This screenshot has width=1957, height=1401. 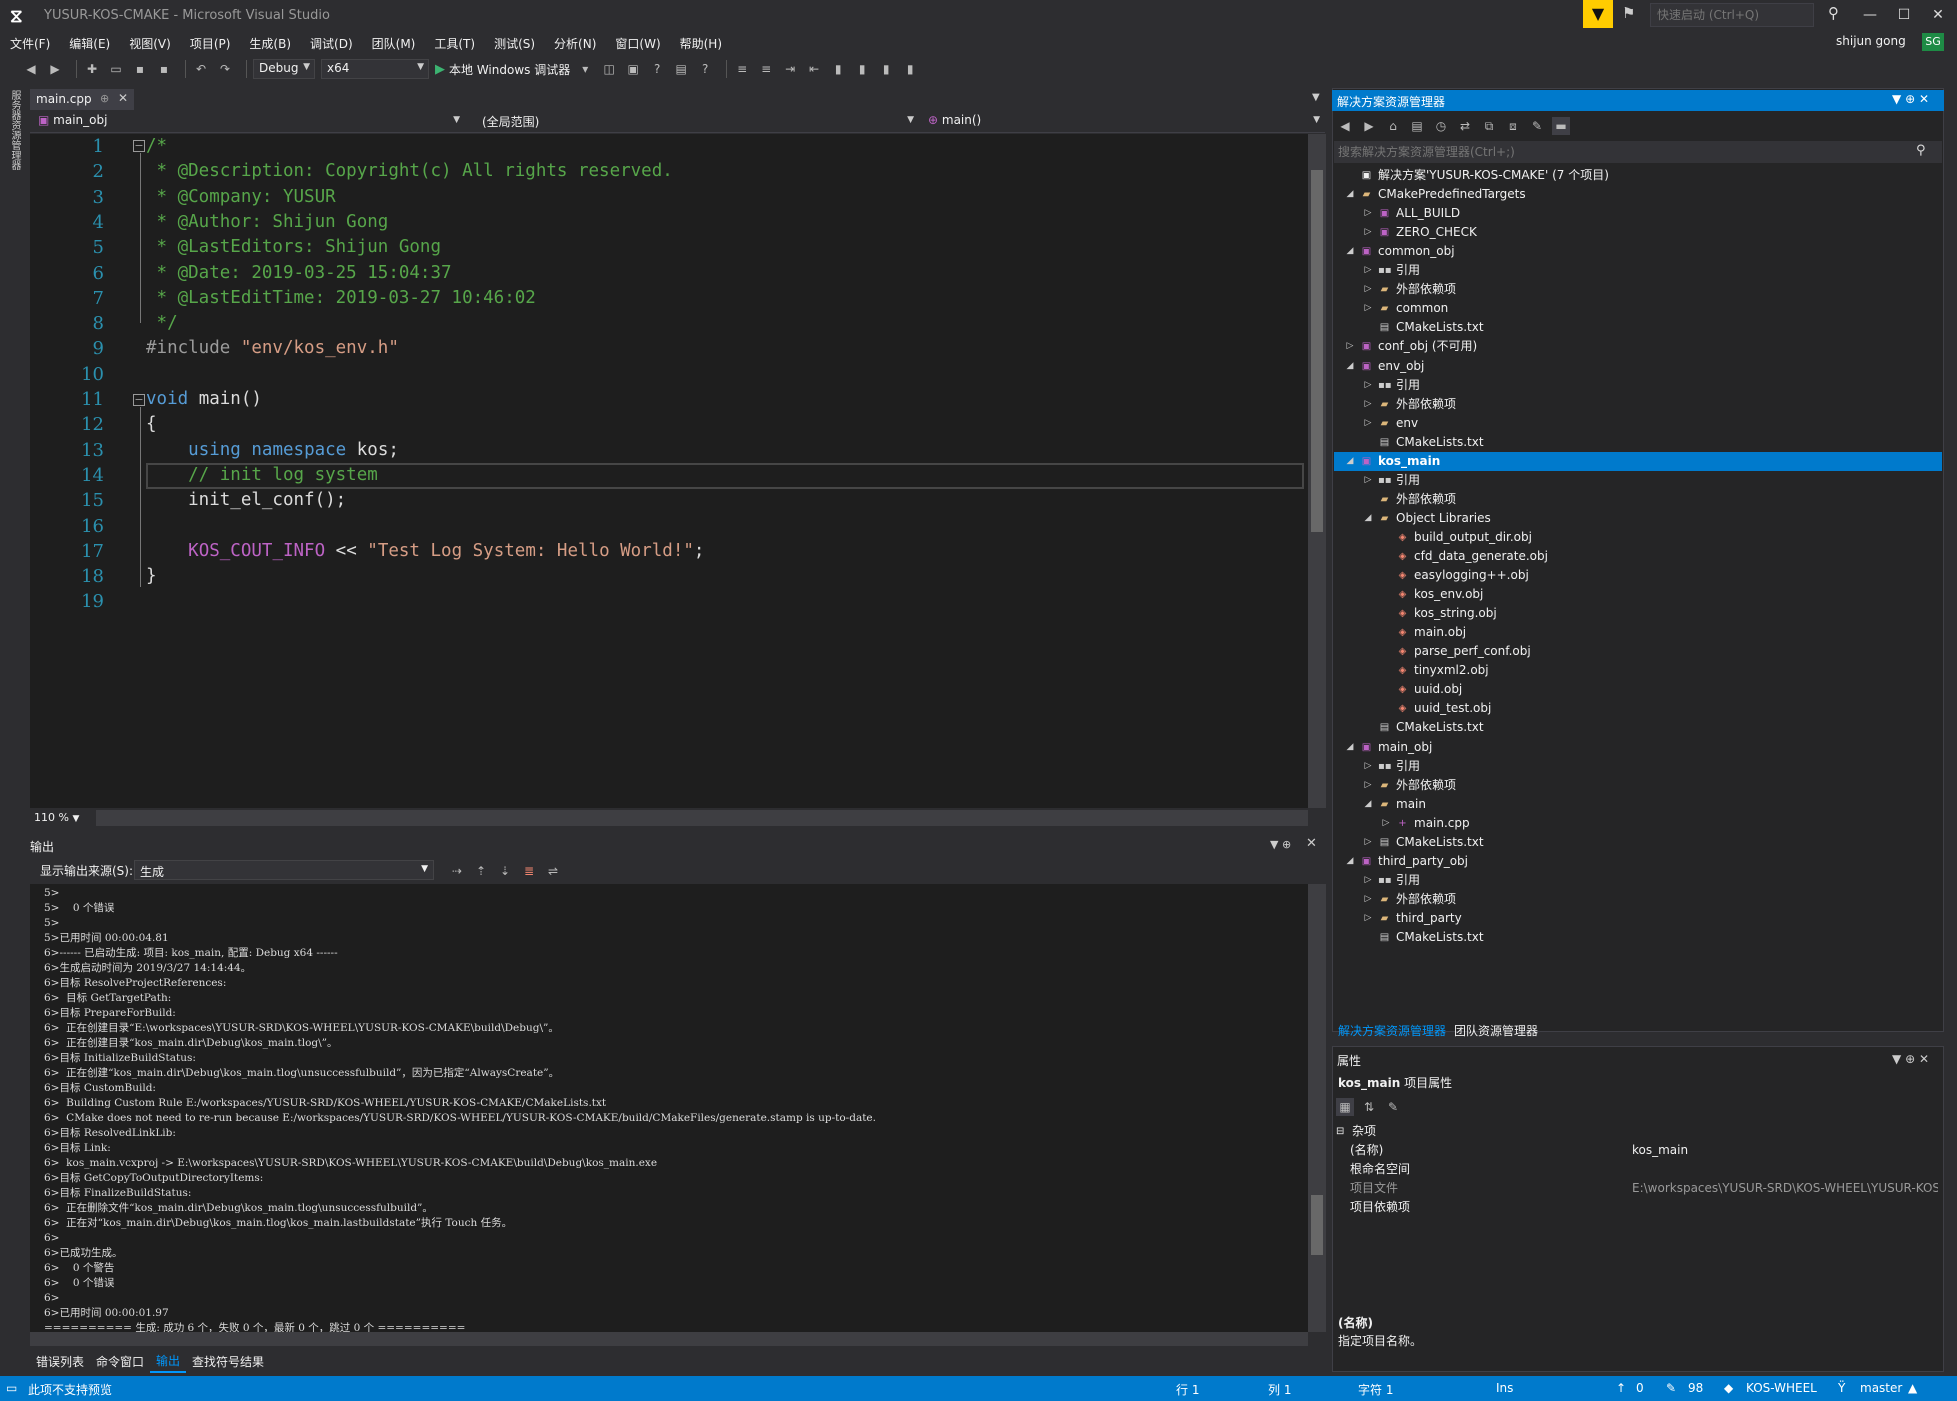 What do you see at coordinates (1441, 126) in the screenshot?
I see `pending-changes-icon: ◷` at bounding box center [1441, 126].